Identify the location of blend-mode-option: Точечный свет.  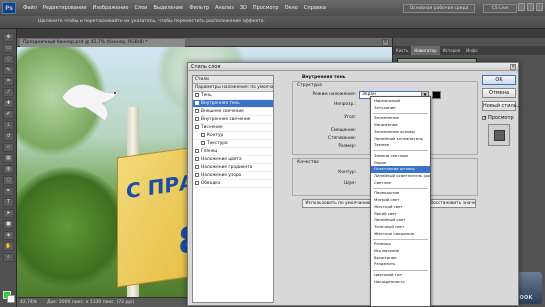
(400, 227).